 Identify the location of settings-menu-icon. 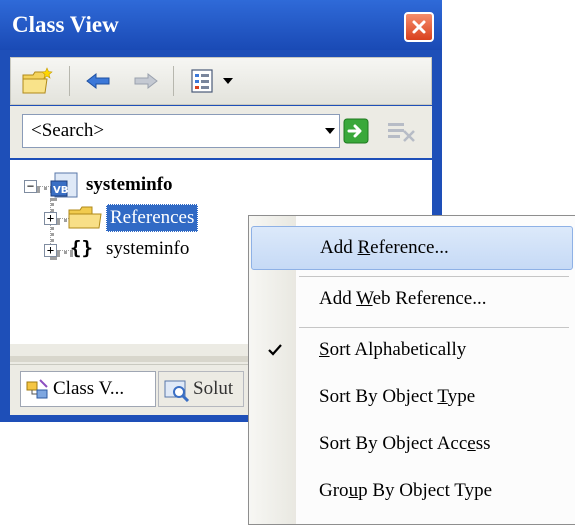
(202, 81).